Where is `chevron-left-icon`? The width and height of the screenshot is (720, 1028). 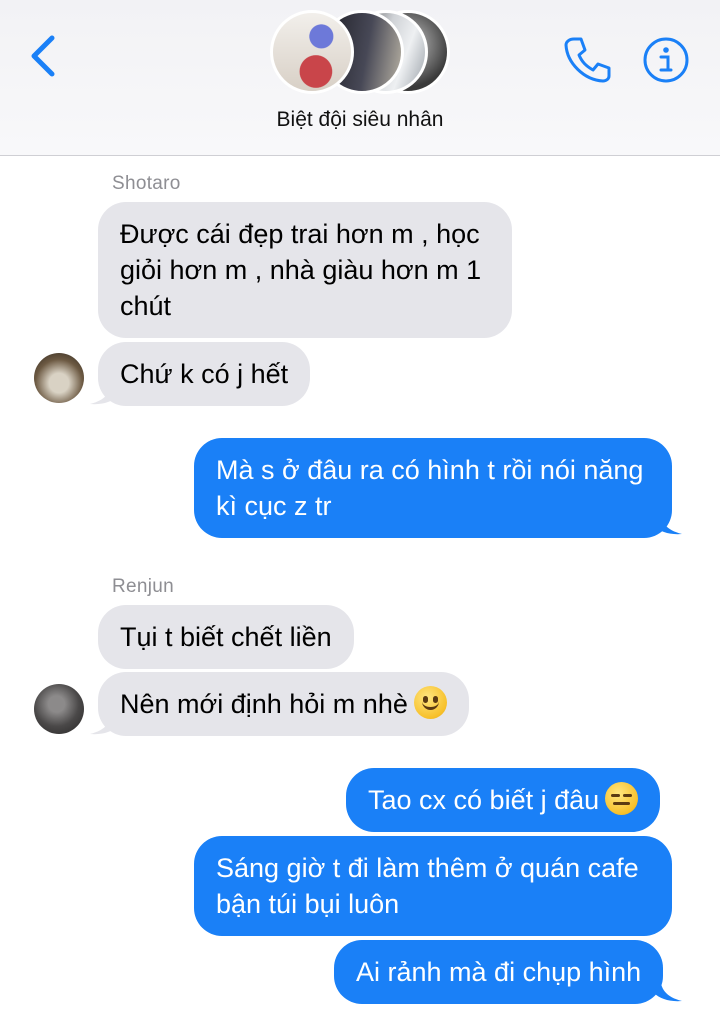
chevron-left-icon is located at coordinates (43, 56).